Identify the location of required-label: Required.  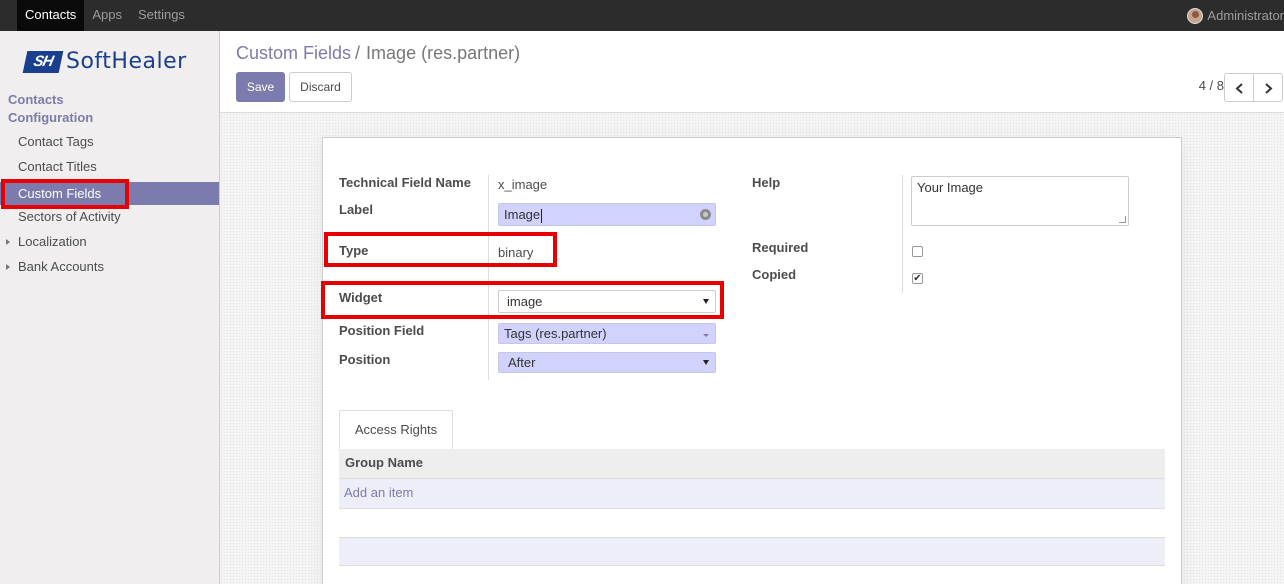
(780, 247).